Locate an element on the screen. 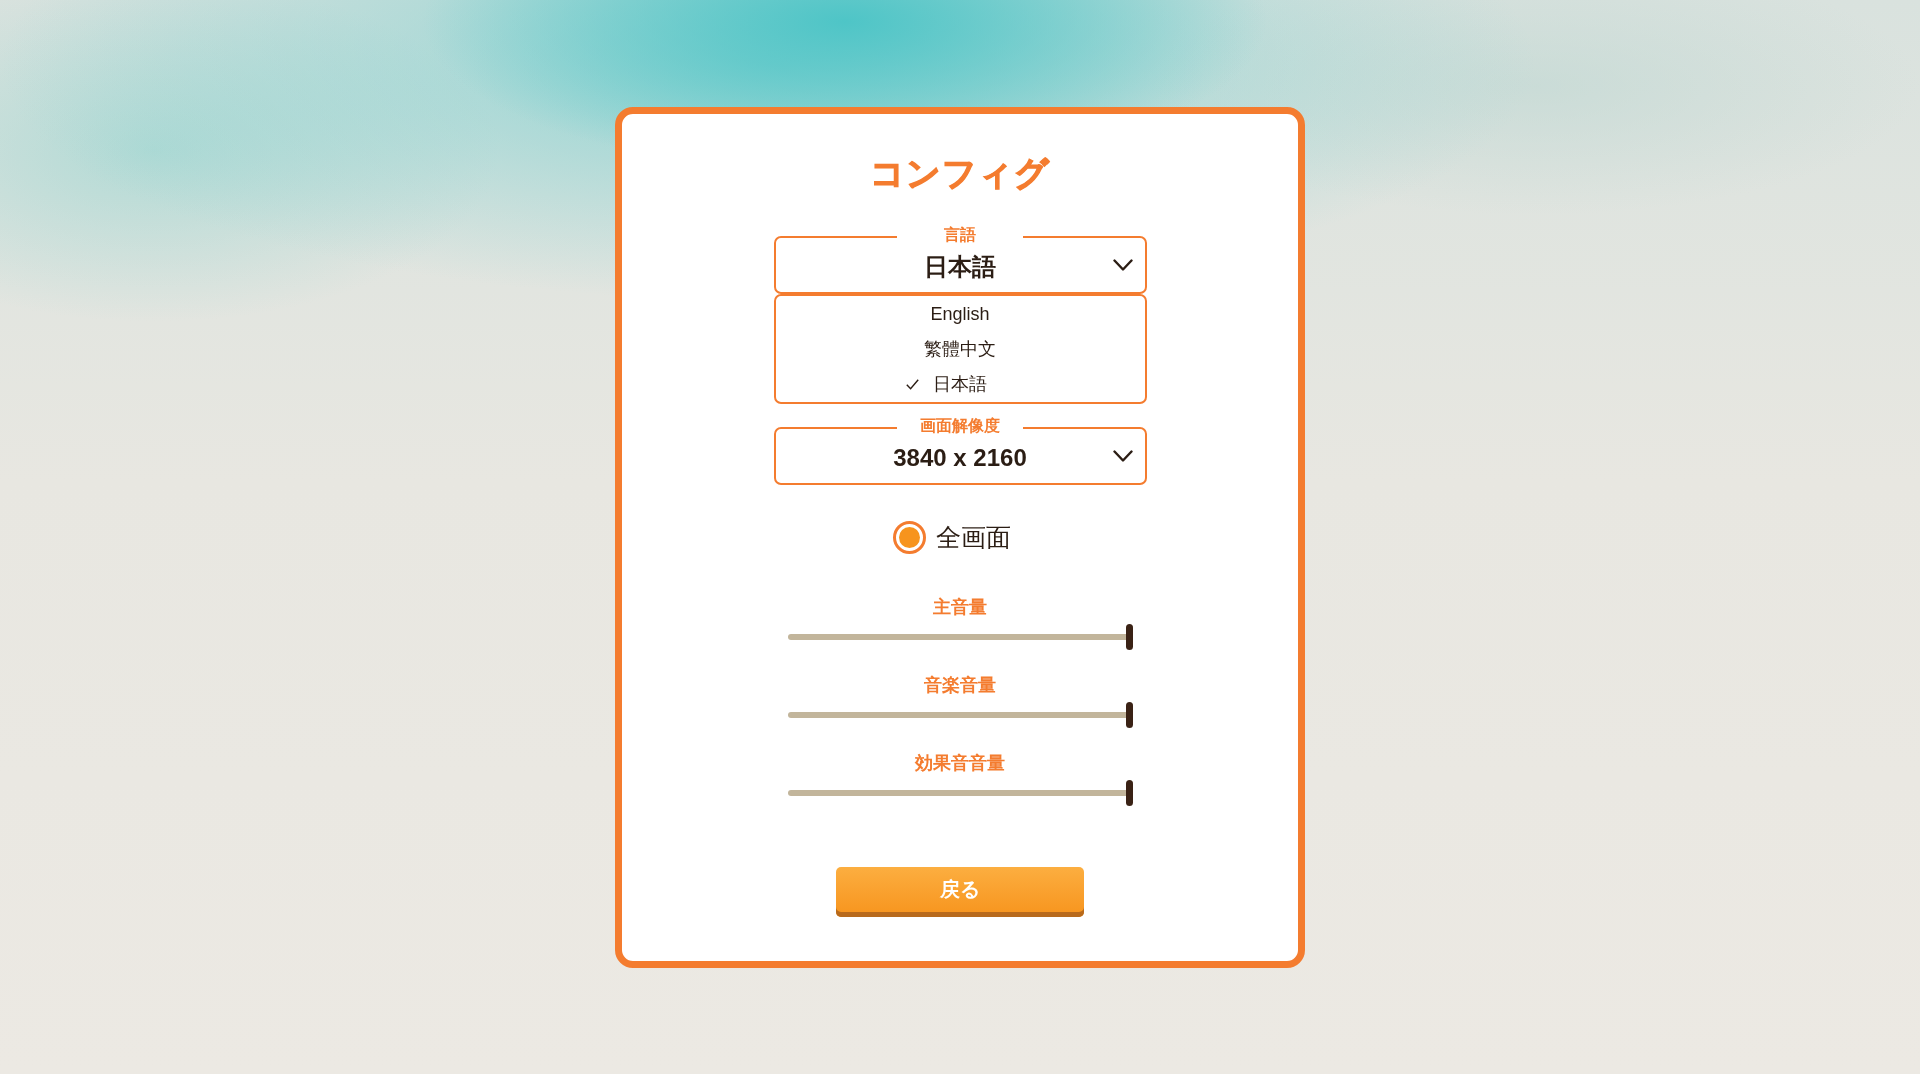  slider-label: 効果音音量 is located at coordinates (960, 763).